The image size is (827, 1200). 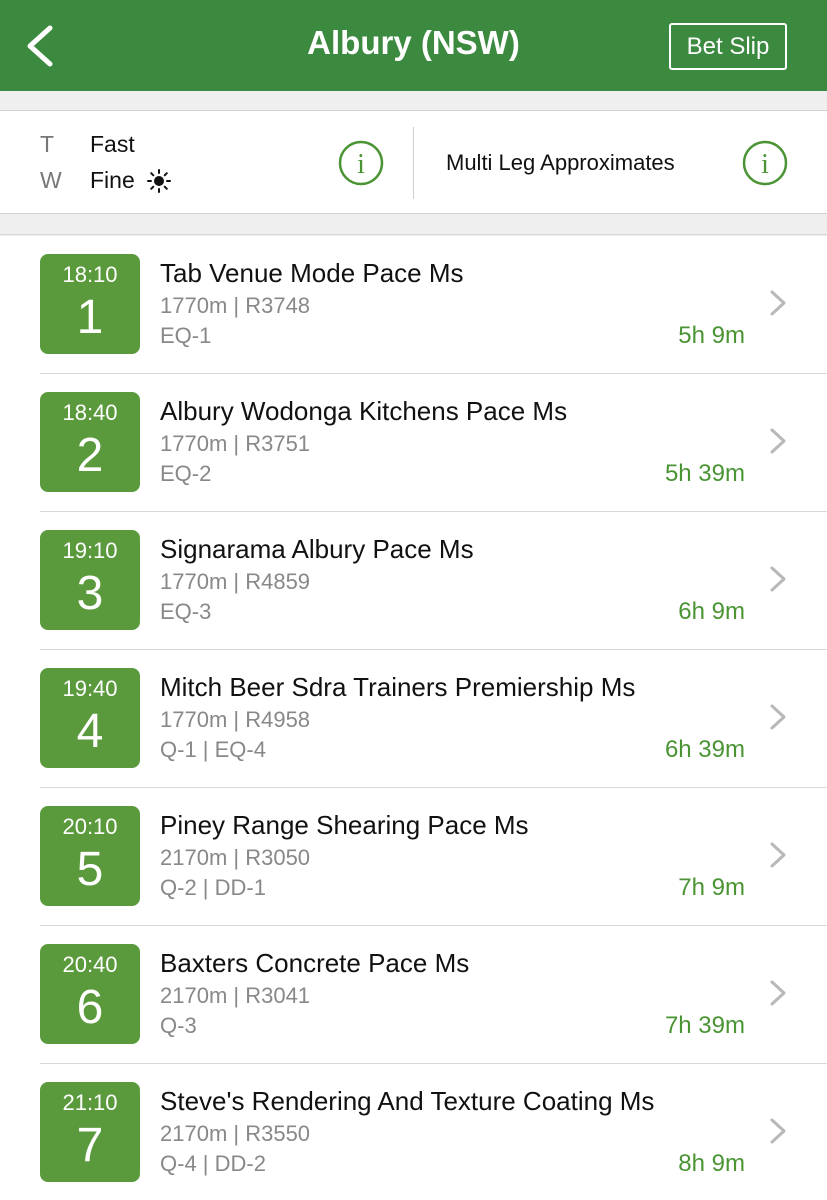 What do you see at coordinates (90, 869) in the screenshot?
I see `race-number: 5` at bounding box center [90, 869].